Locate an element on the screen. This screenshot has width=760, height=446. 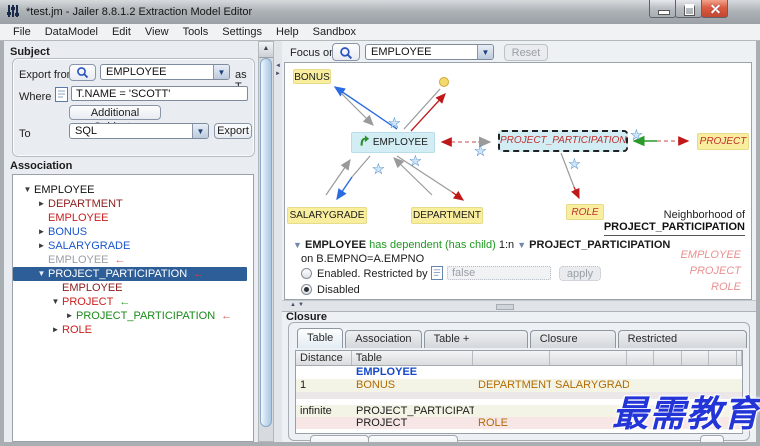
where-condition-input is located at coordinates (159, 93).